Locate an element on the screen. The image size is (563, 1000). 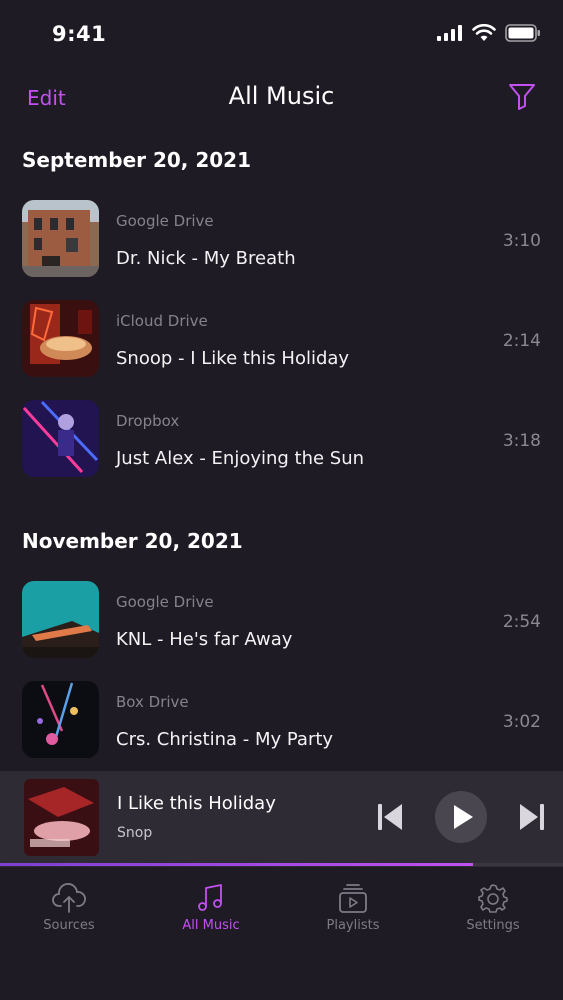
track-title: Snoop - I Like this Holiday is located at coordinates (233, 358).